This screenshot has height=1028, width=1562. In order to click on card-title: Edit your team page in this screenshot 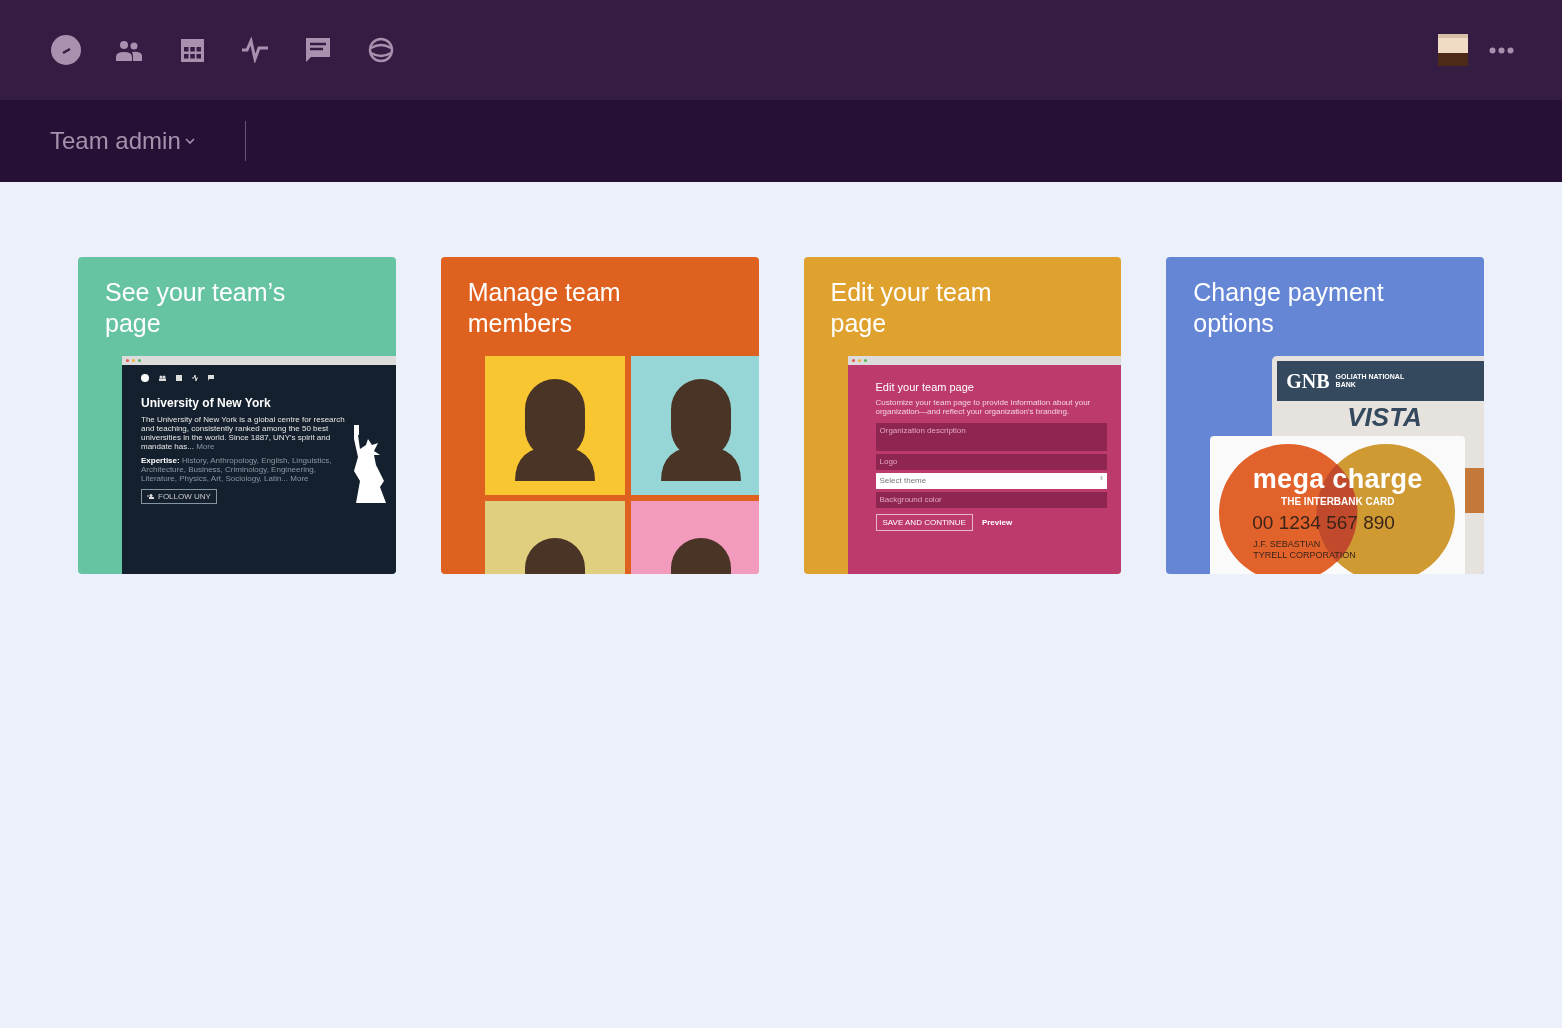, I will do `click(911, 308)`.